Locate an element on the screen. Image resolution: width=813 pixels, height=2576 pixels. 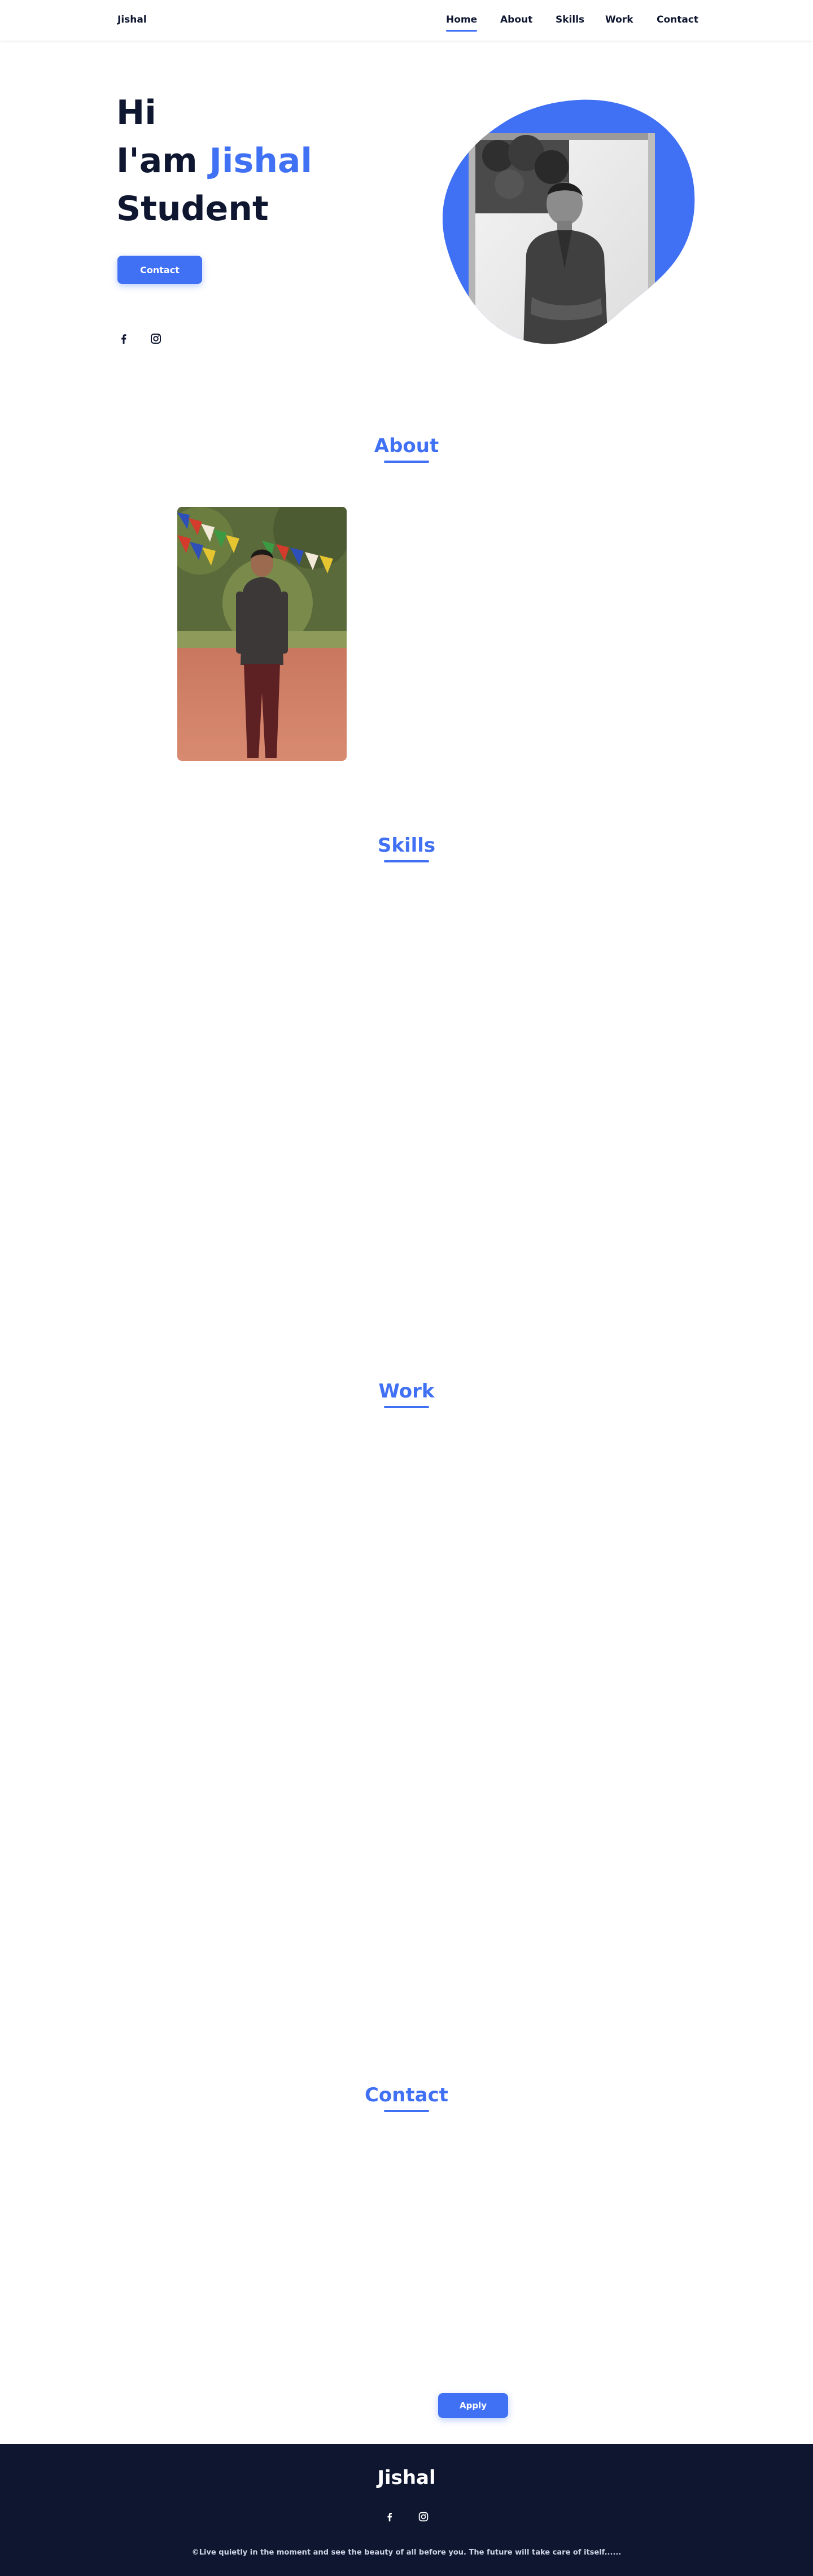
about-underline is located at coordinates (406, 462).